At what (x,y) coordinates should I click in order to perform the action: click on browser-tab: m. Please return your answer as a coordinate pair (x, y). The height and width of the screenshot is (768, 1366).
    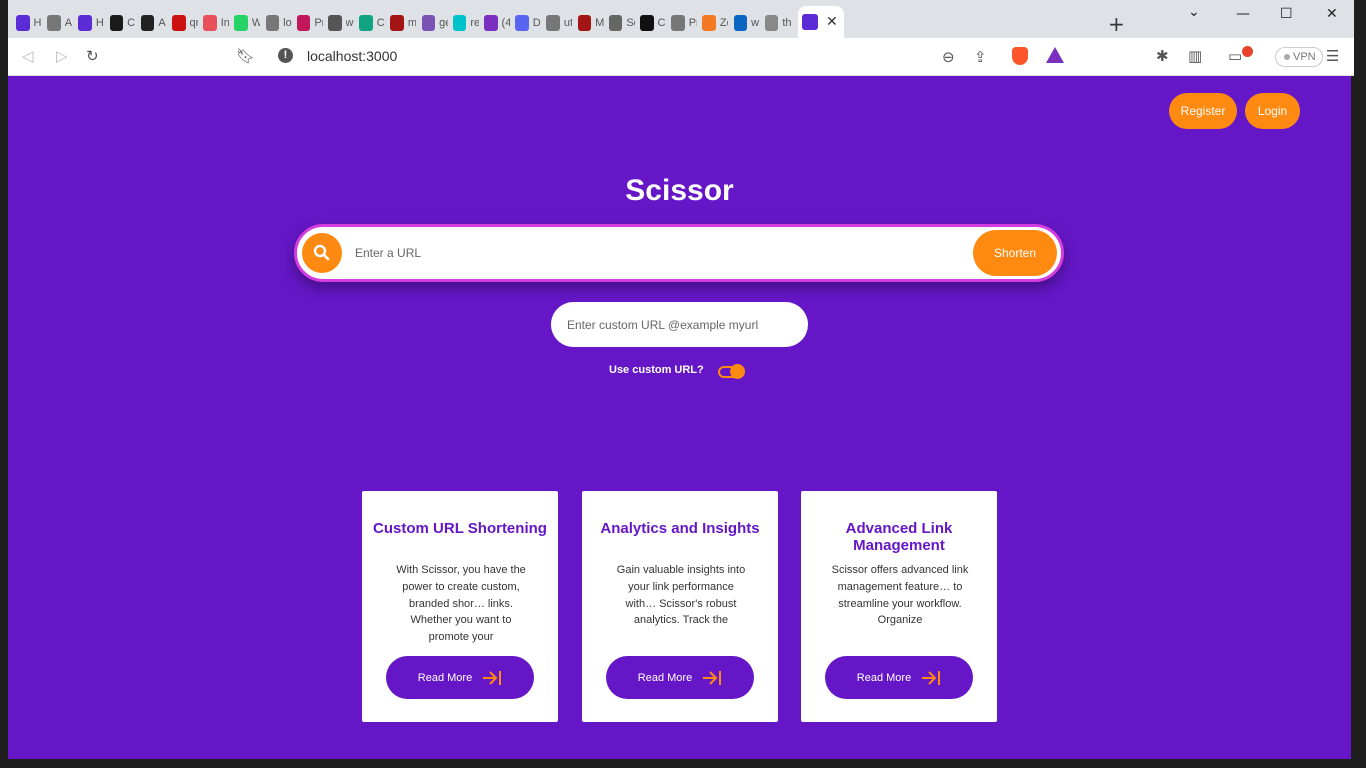
    Looking at the image, I should click on (403, 23).